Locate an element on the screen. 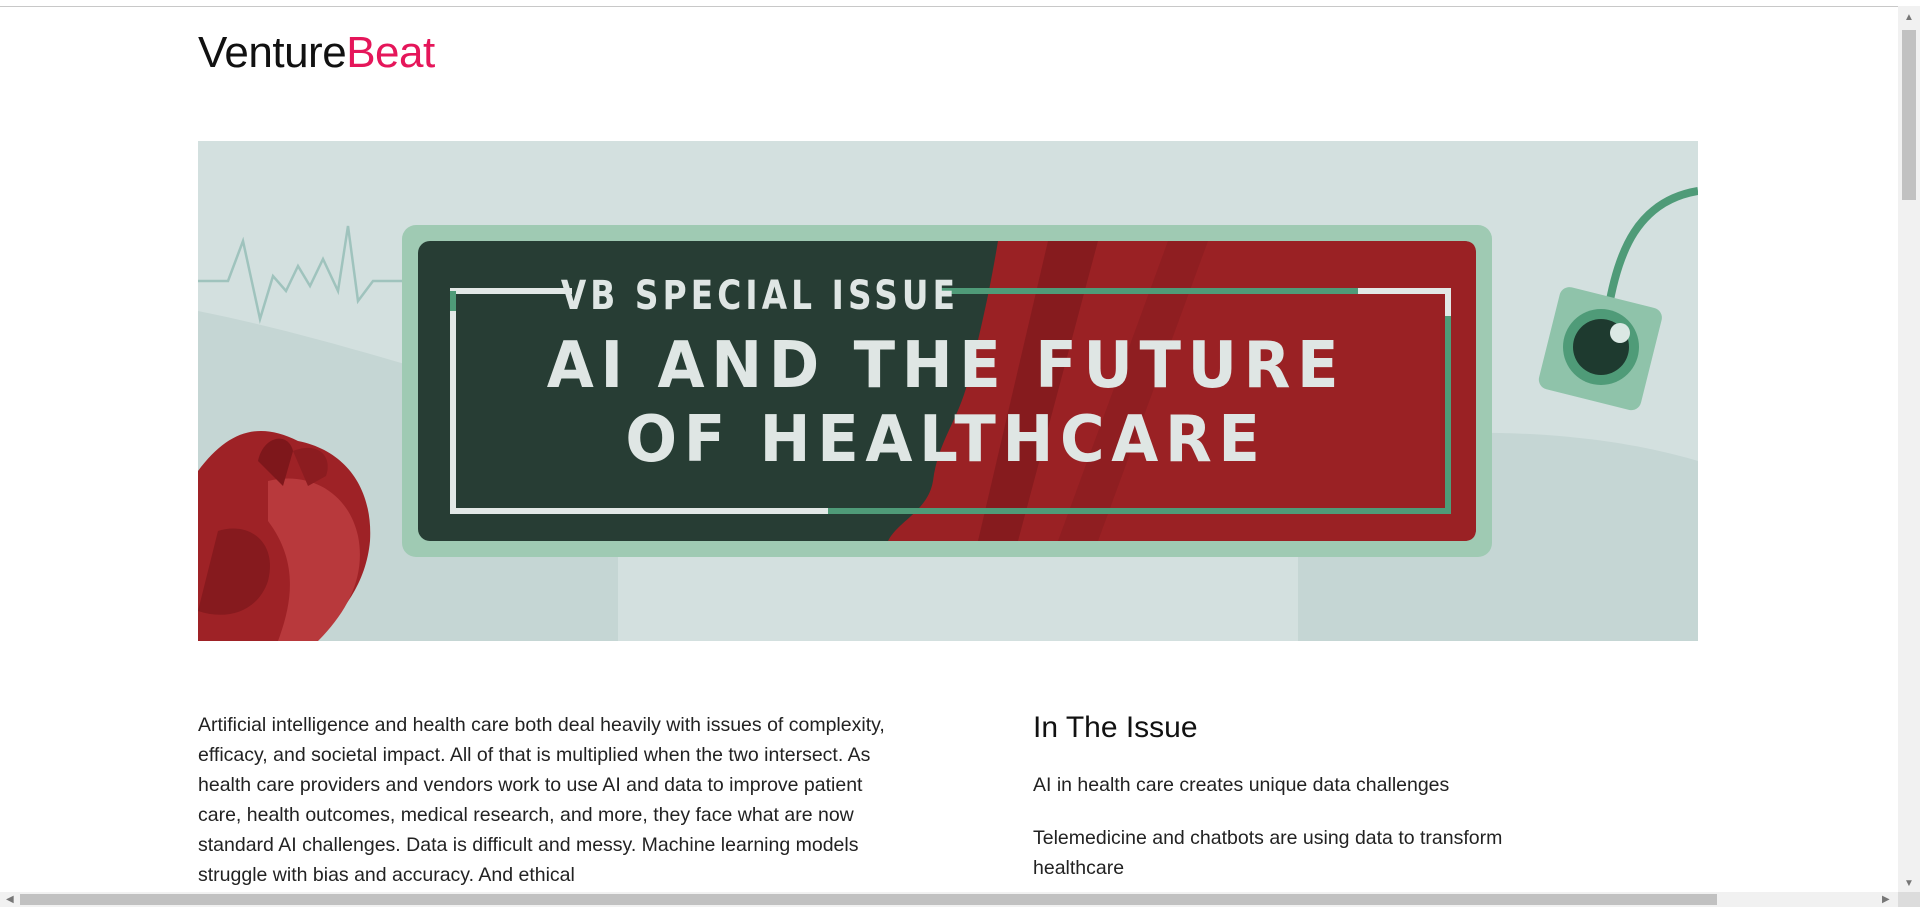 Image resolution: width=1920 pixels, height=907 pixels. logo-venture: Venture is located at coordinates (272, 52).